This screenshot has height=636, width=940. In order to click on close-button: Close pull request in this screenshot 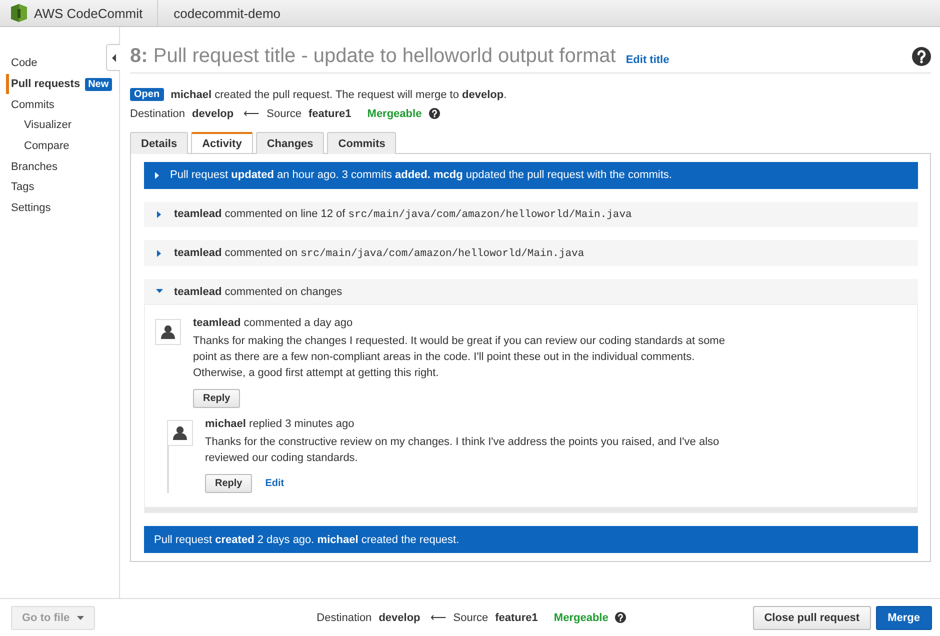, I will do `click(812, 618)`.